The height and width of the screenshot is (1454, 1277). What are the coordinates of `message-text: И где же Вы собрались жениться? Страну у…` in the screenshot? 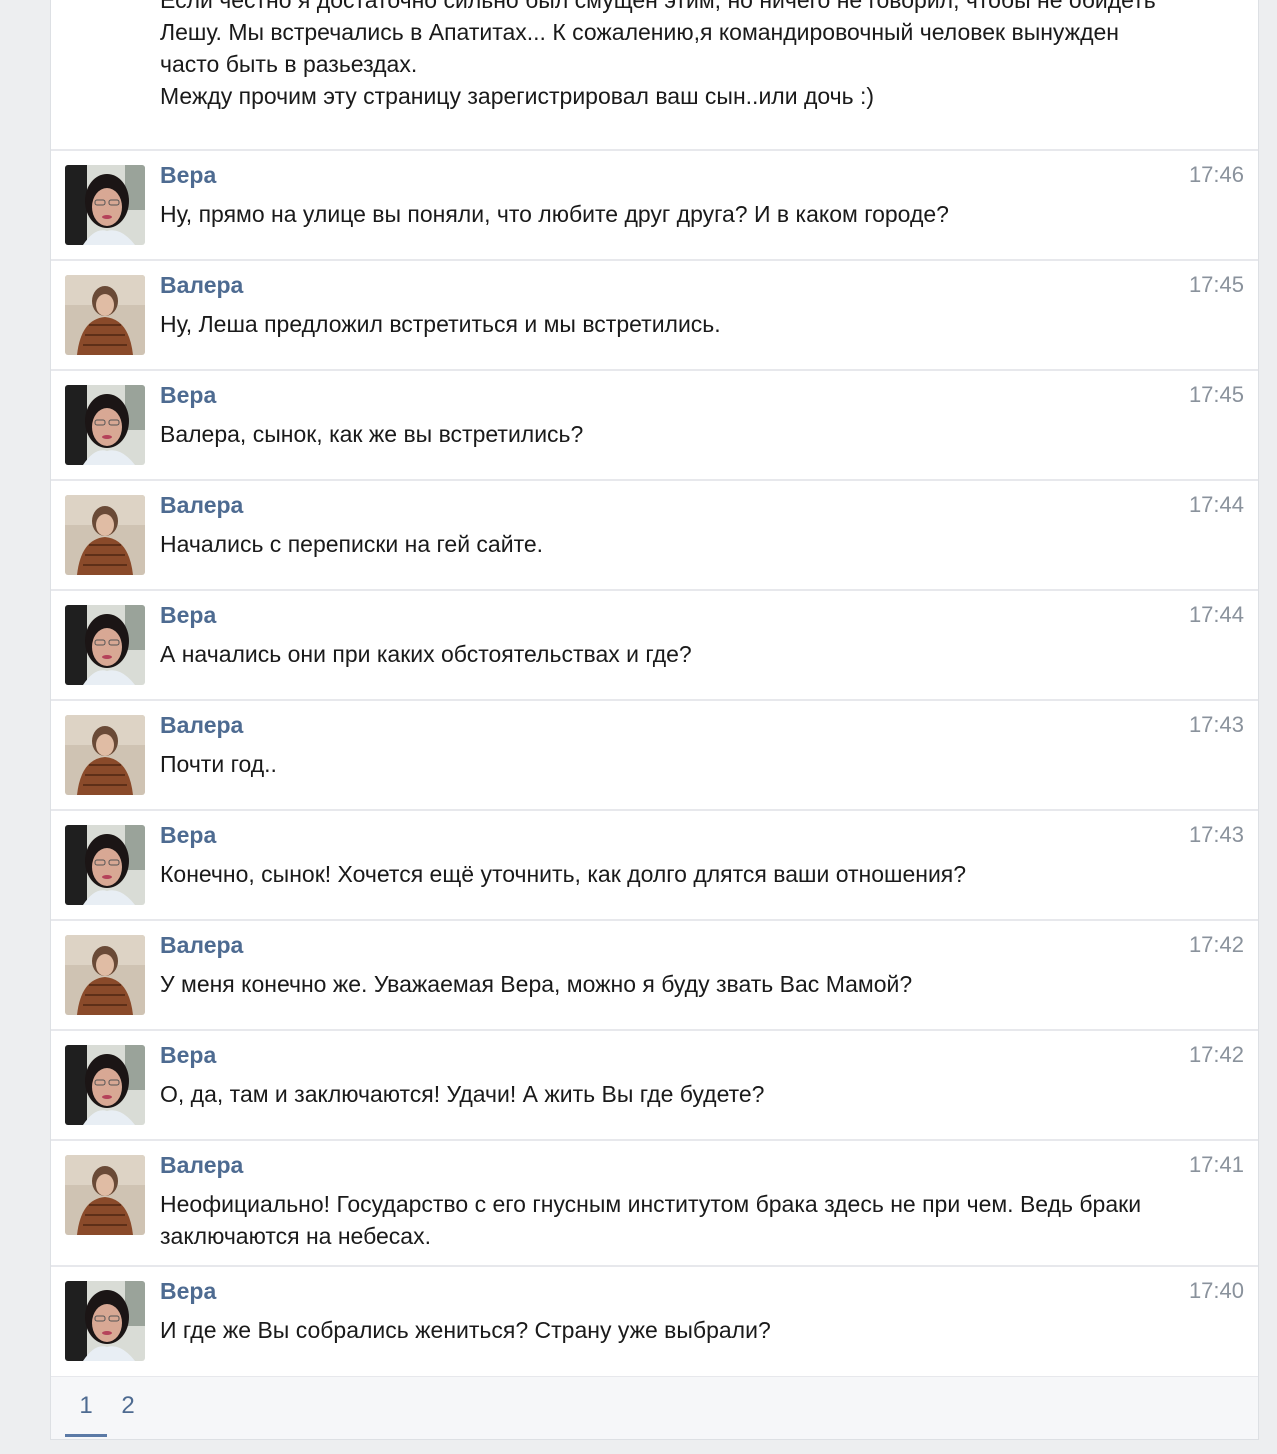 It's located at (465, 1330).